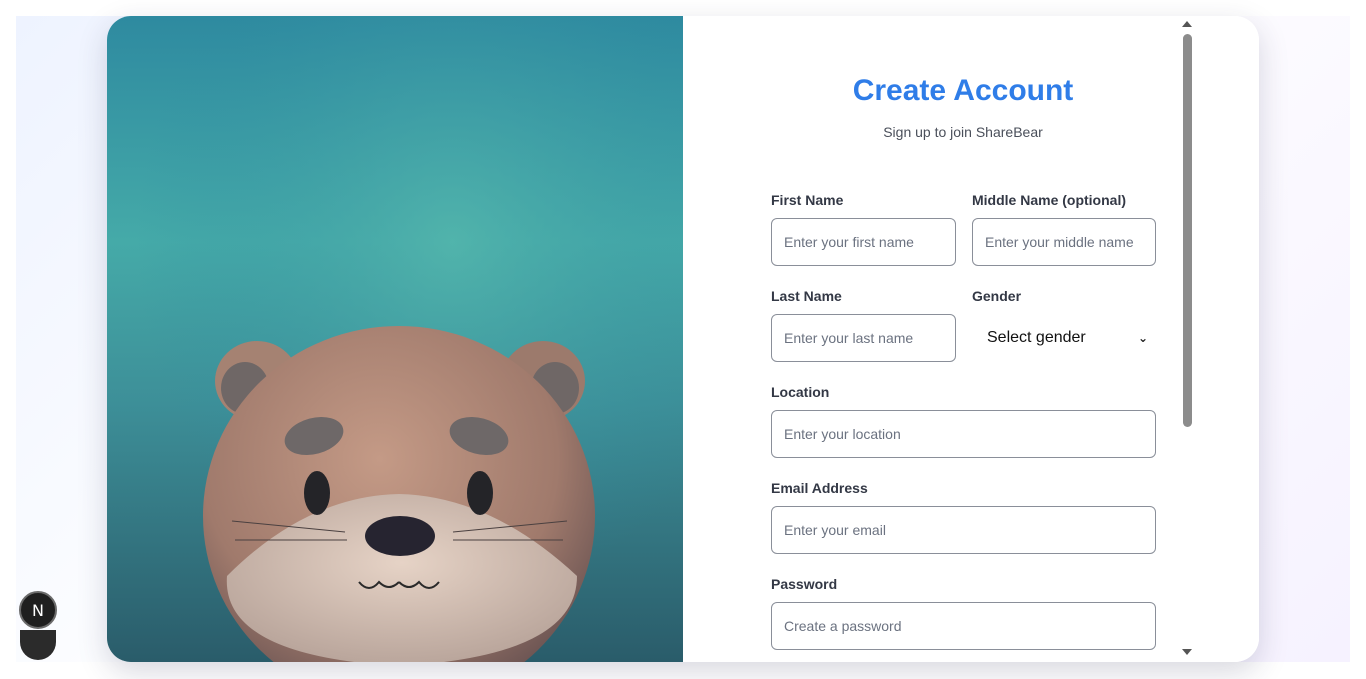 The image size is (1366, 679). What do you see at coordinates (963, 132) in the screenshot?
I see `page-subtitle: Sign up to join ShareBear` at bounding box center [963, 132].